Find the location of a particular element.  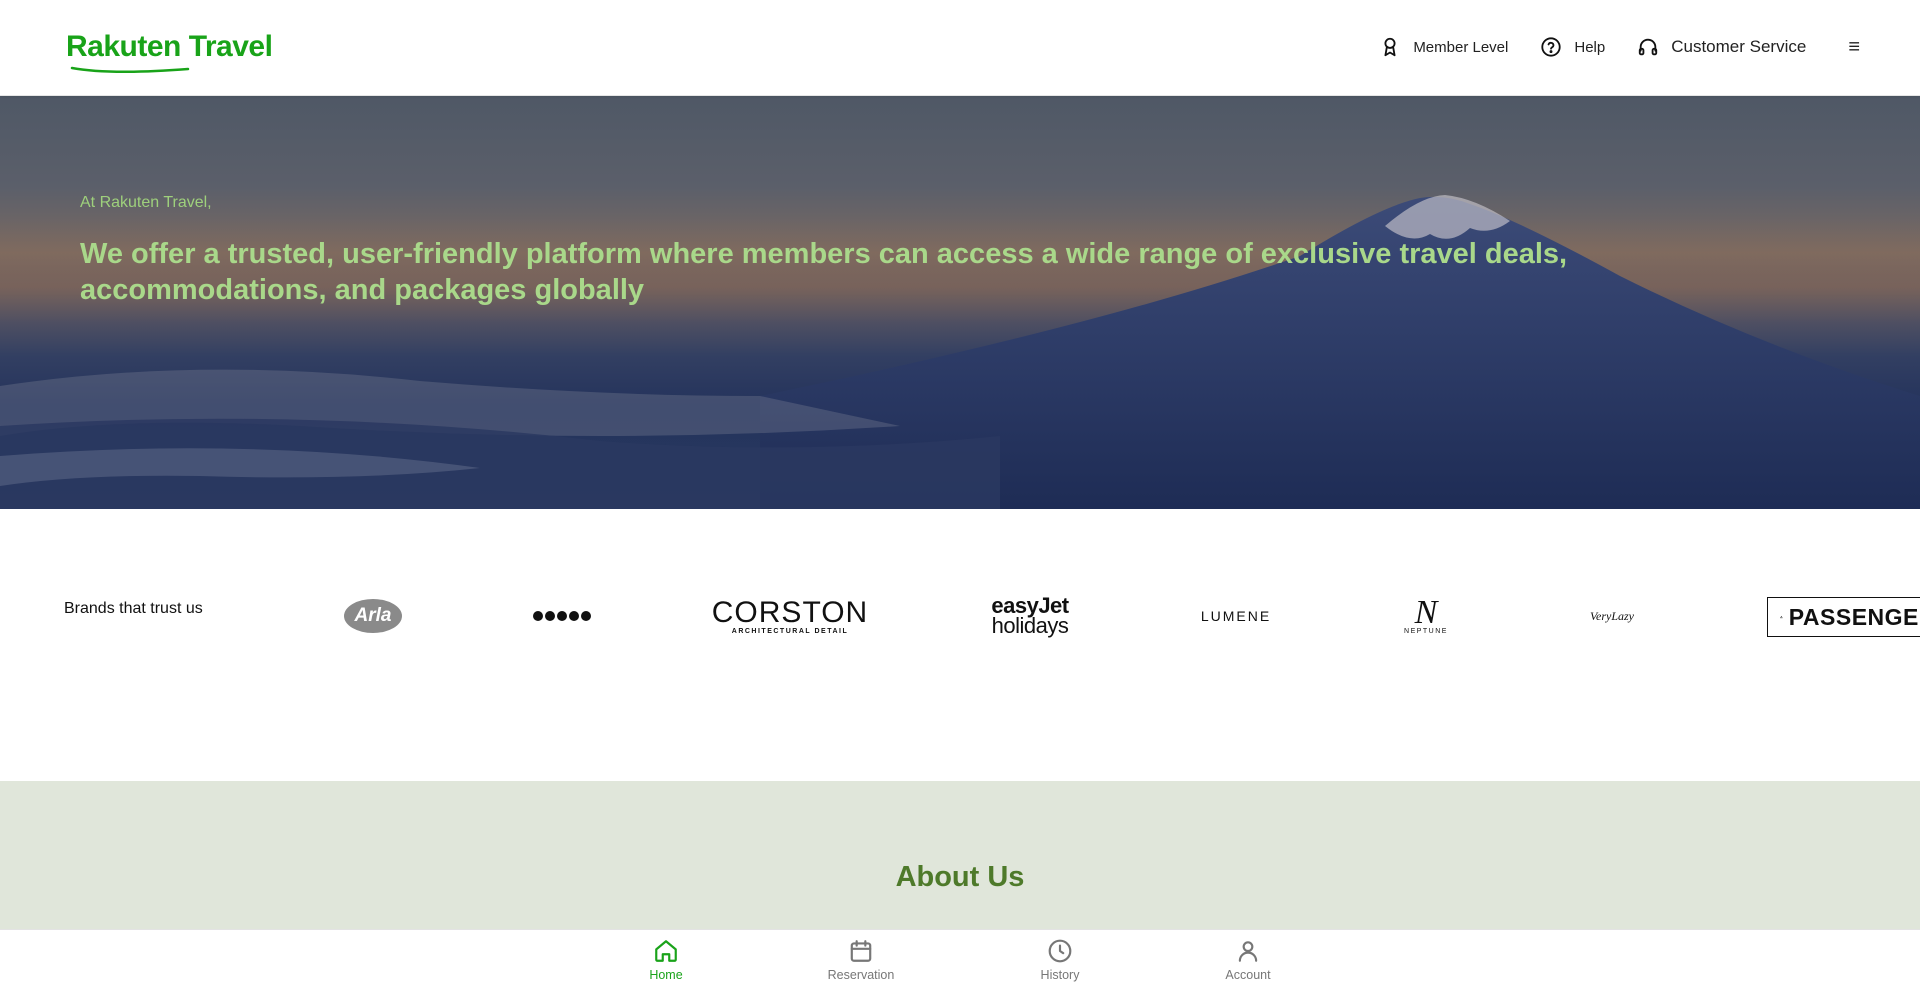

brand-logo-corston: CORSTON ARCHITECTURAL DETAIL is located at coordinates (789, 616).